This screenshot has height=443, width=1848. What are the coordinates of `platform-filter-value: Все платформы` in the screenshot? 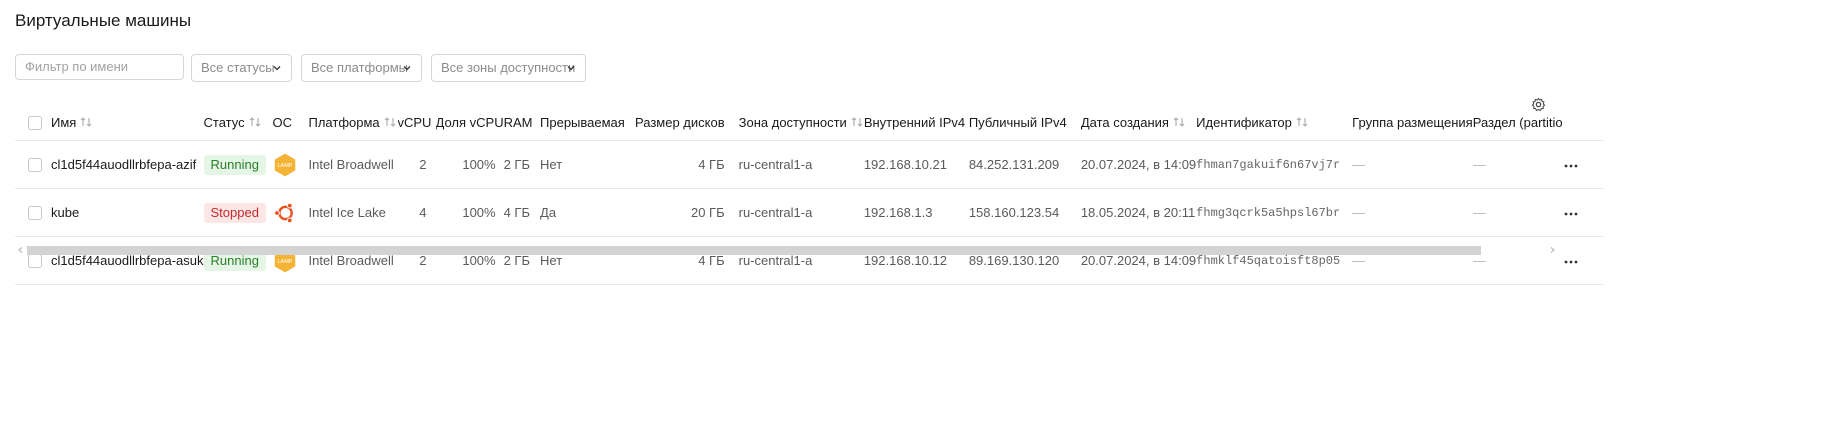 It's located at (359, 67).